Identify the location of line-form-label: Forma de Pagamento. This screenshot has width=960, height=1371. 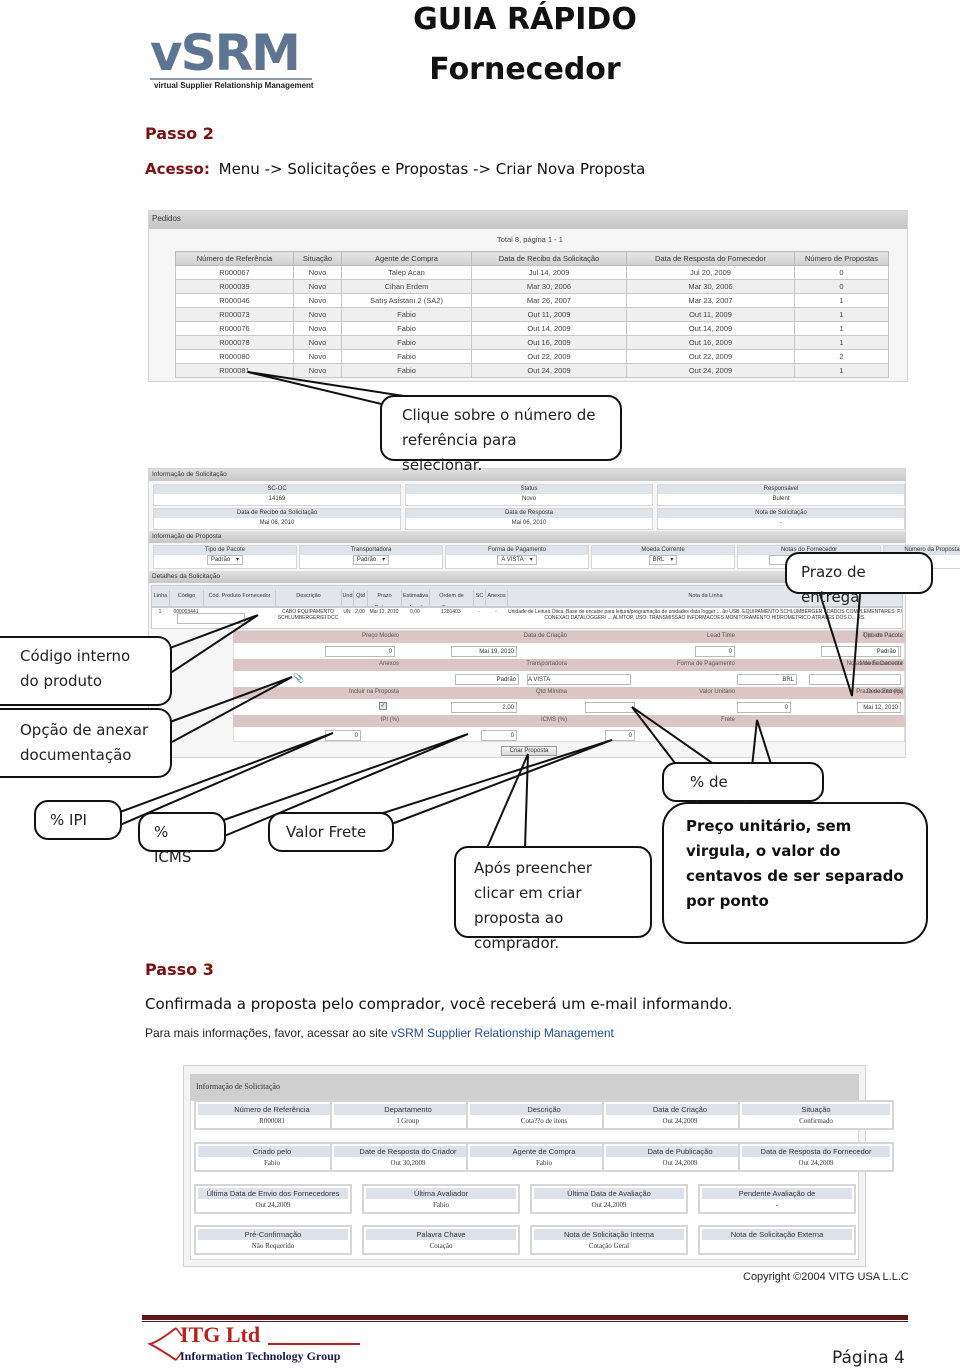
(705, 664).